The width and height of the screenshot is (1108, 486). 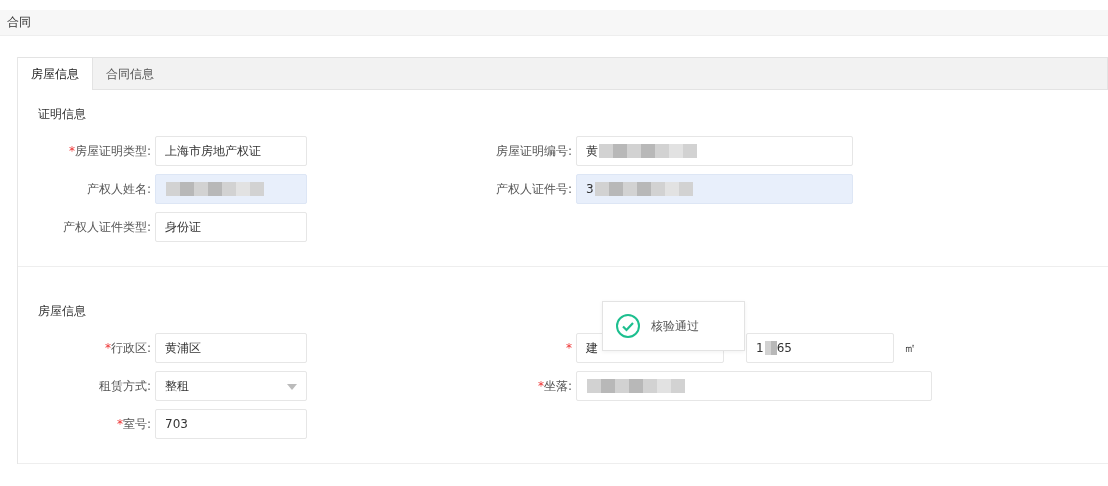 What do you see at coordinates (714, 189) in the screenshot?
I see `input-field: 3` at bounding box center [714, 189].